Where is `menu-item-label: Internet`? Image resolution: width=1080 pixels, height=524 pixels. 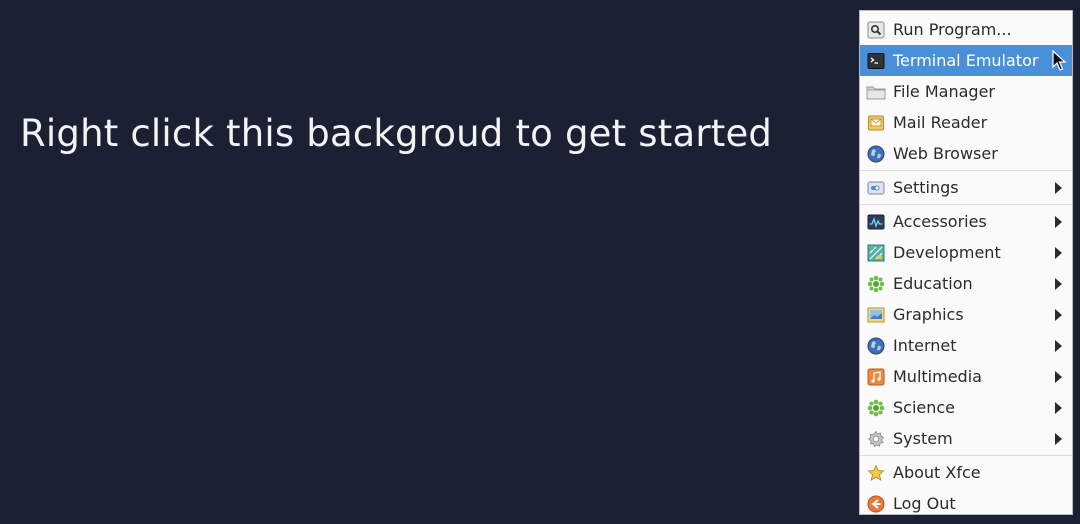 menu-item-label: Internet is located at coordinates (925, 345).